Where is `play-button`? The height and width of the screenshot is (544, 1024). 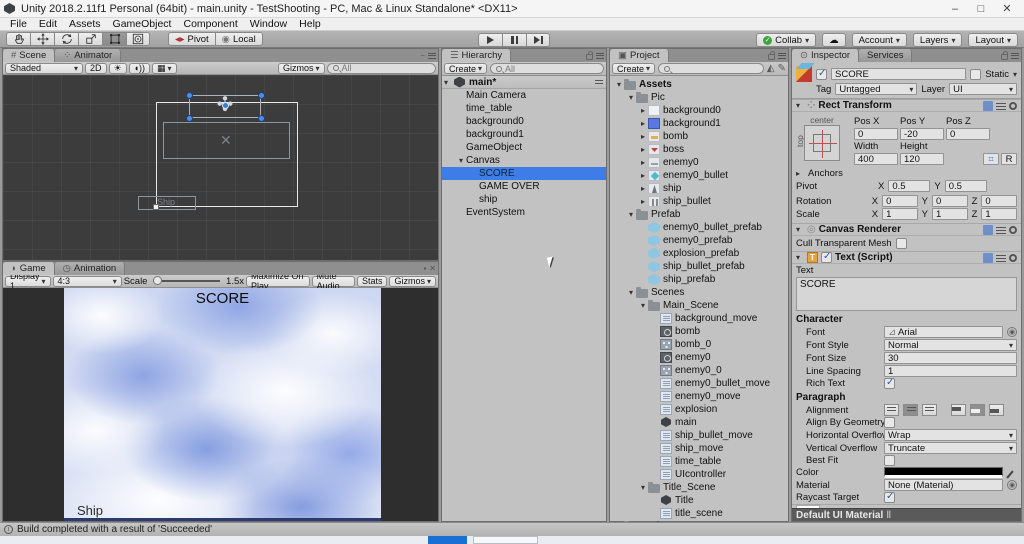 play-button is located at coordinates (490, 40).